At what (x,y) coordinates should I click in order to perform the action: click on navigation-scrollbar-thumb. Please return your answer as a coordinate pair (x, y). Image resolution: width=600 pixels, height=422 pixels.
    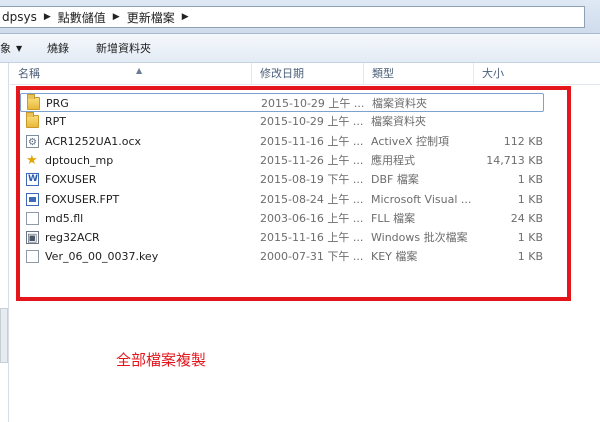
    Looking at the image, I should click on (4, 335).